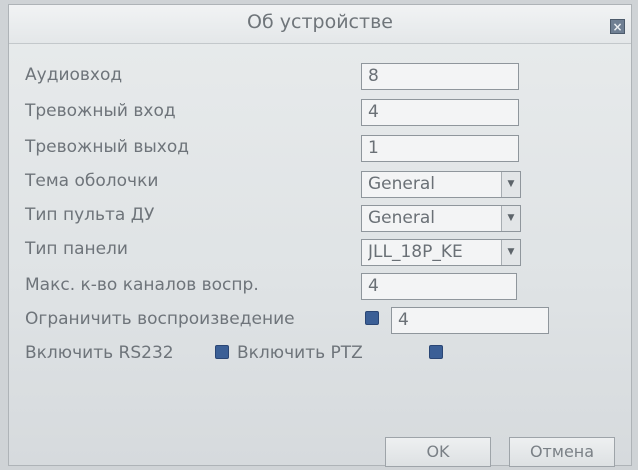 The height and width of the screenshot is (470, 638). I want to click on max-playback-label: Макс. к-во каналов воспр., so click(142, 285).